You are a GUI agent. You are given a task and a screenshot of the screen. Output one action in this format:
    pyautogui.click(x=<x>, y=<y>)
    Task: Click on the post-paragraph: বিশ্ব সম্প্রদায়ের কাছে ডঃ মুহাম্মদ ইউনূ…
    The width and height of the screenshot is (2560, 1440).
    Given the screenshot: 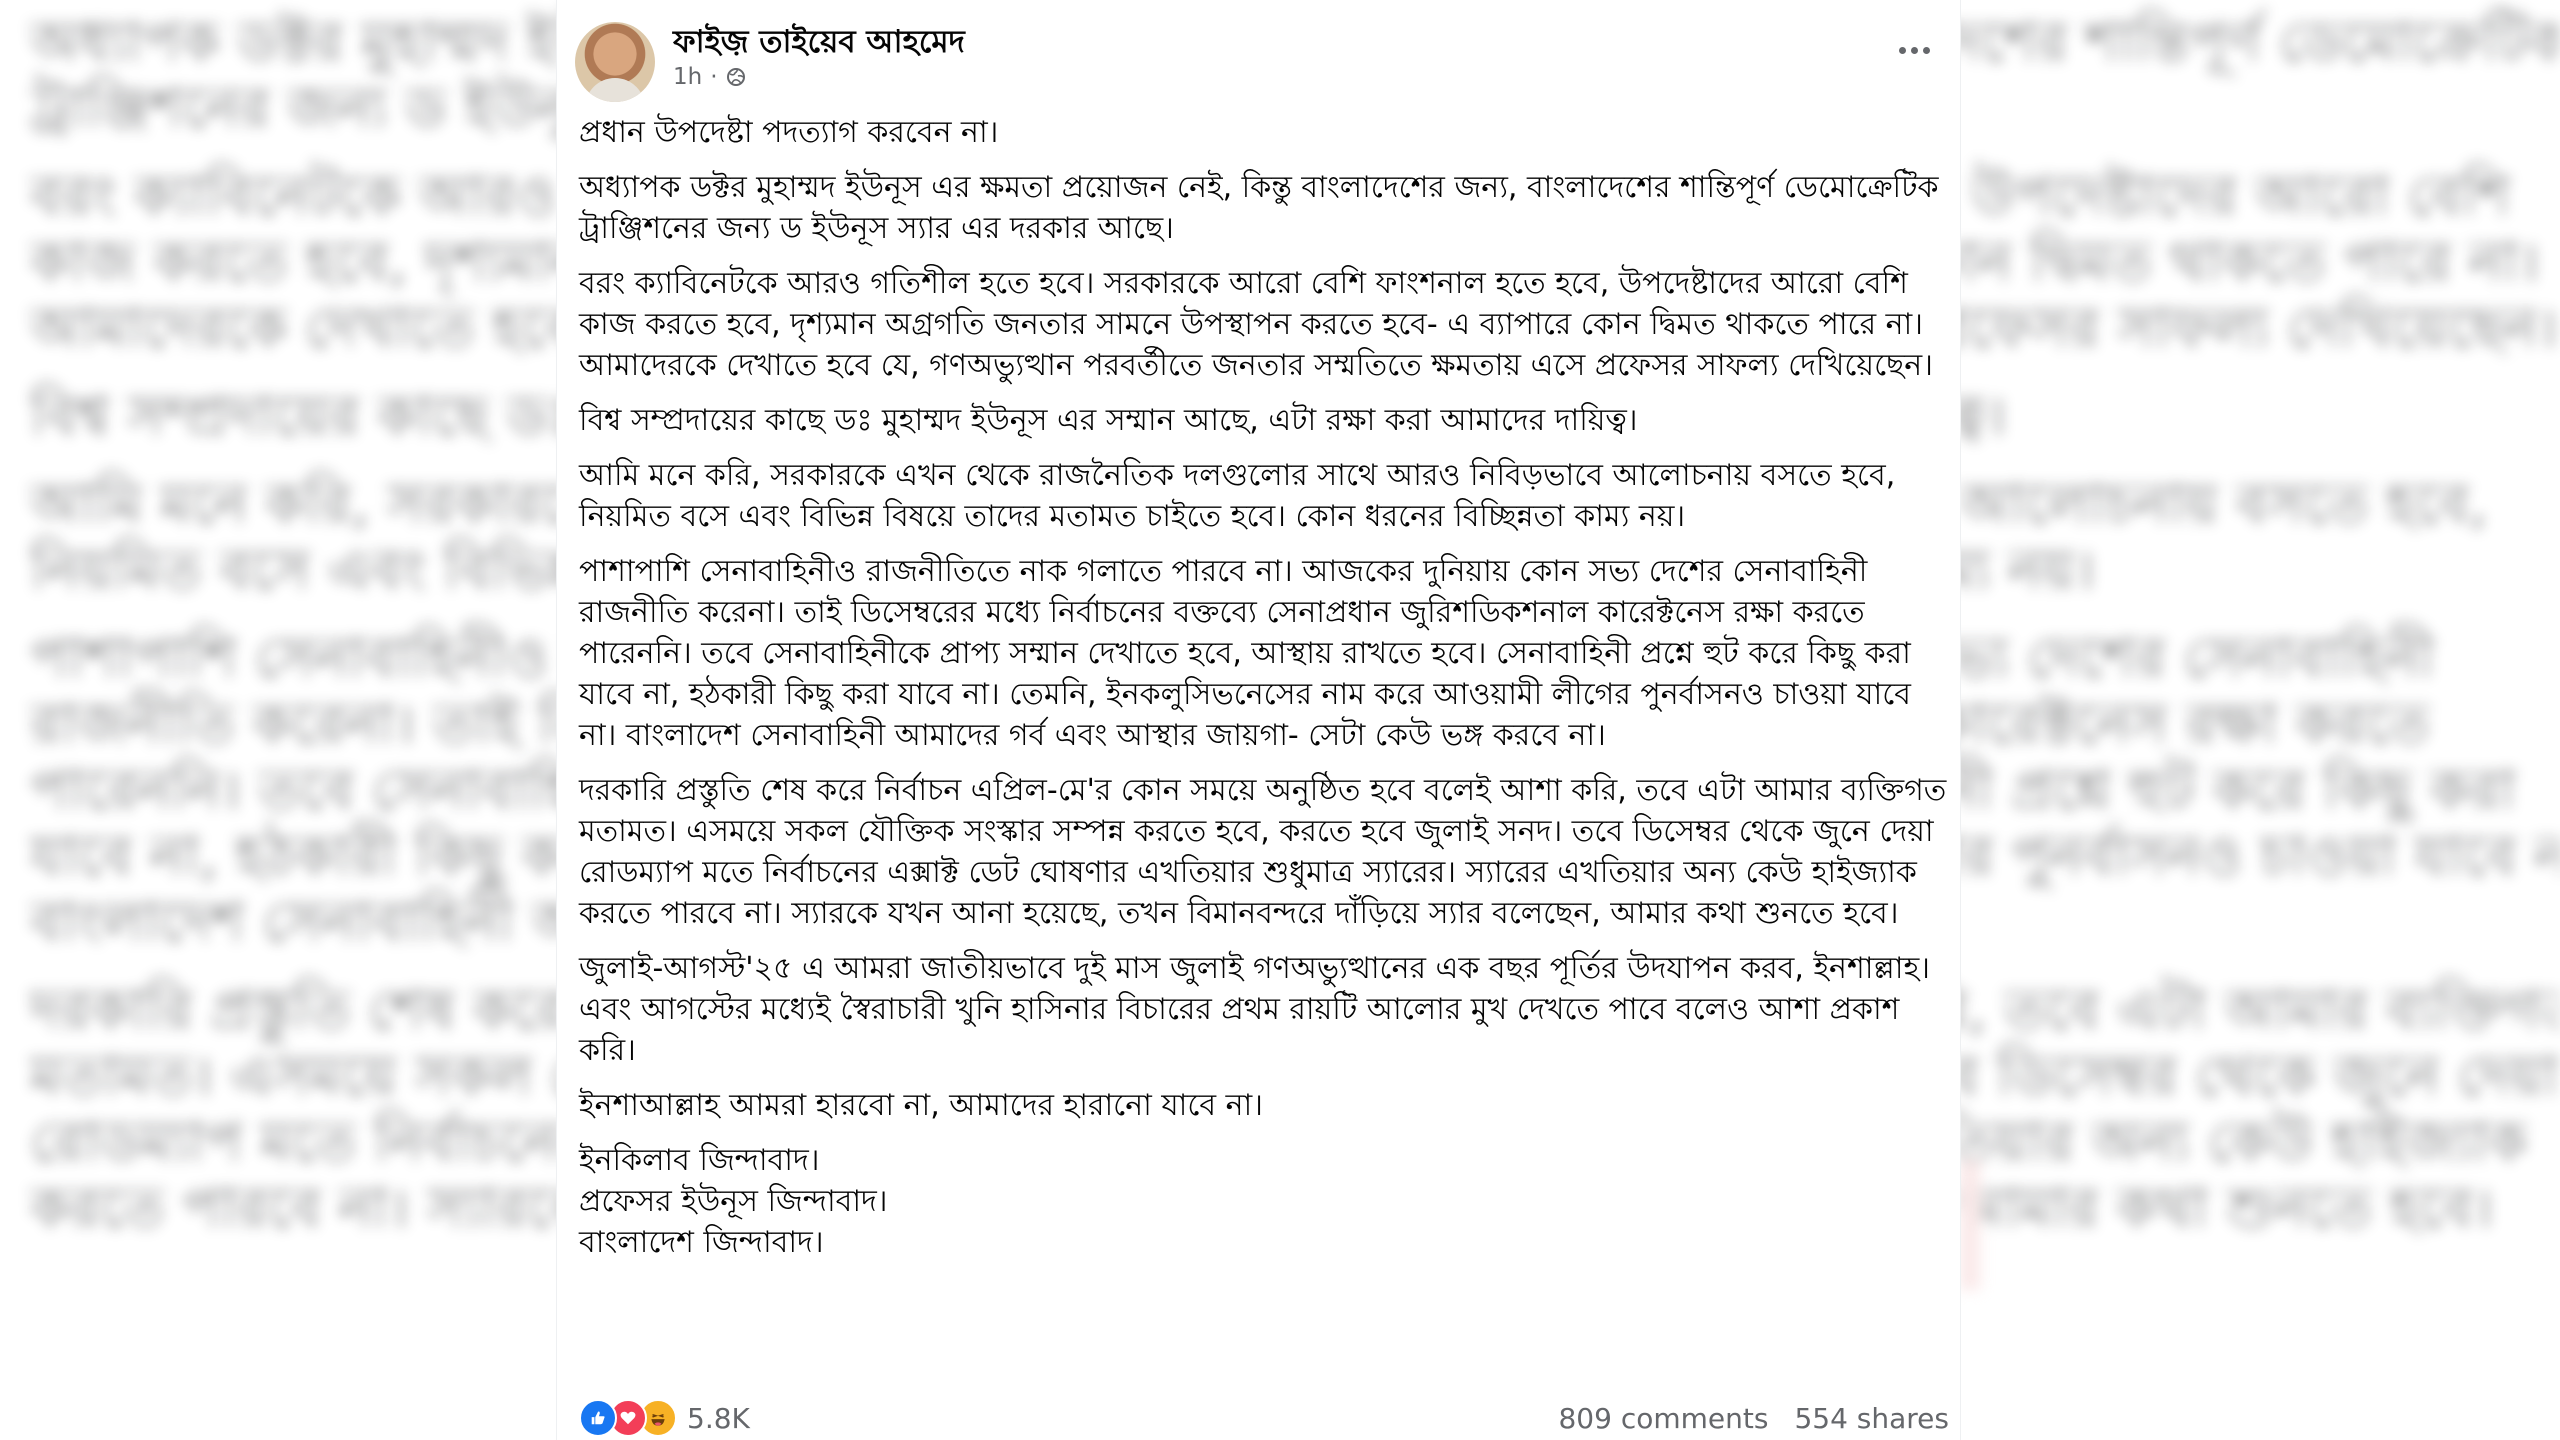 What is the action you would take?
    pyautogui.click(x=1108, y=420)
    